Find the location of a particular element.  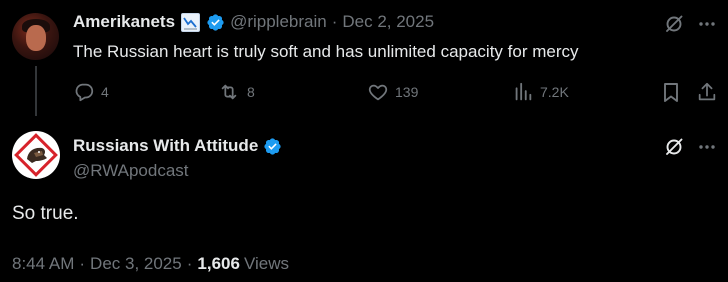

repost-count: 8 is located at coordinates (251, 92).